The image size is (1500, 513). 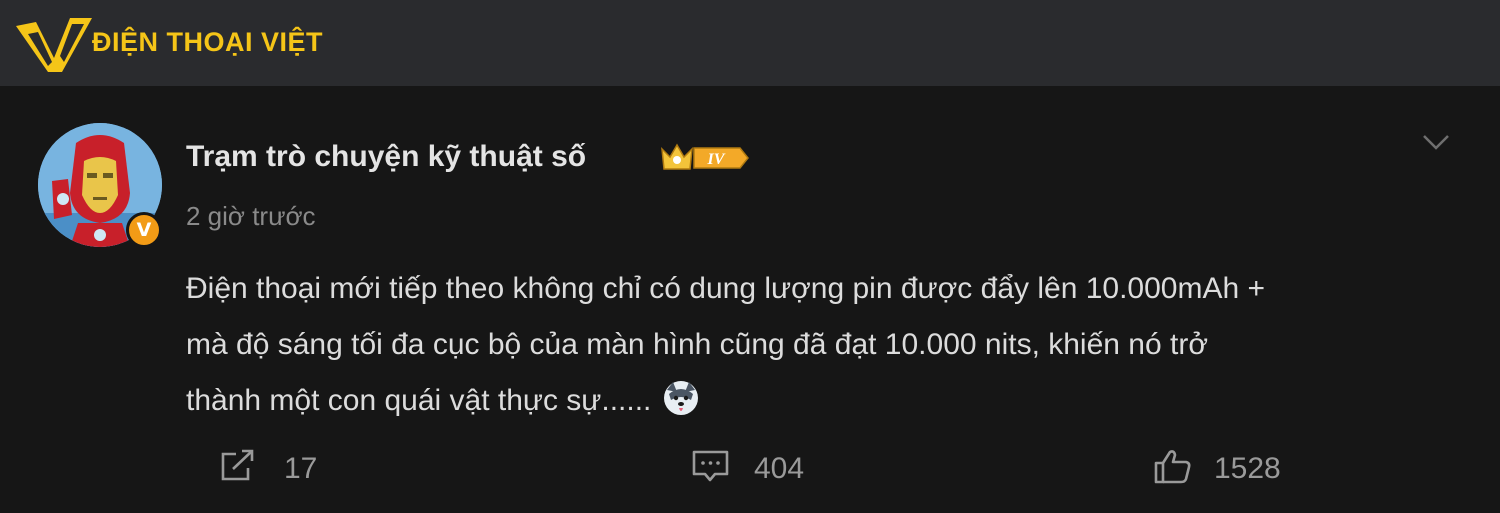 I want to click on like-button: 1528, so click(x=1227, y=469).